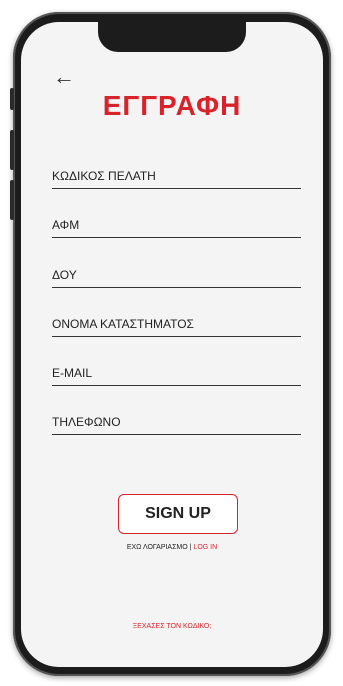 The image size is (343, 686). I want to click on tax-office-field: ΔΟΥ, so click(176, 273).